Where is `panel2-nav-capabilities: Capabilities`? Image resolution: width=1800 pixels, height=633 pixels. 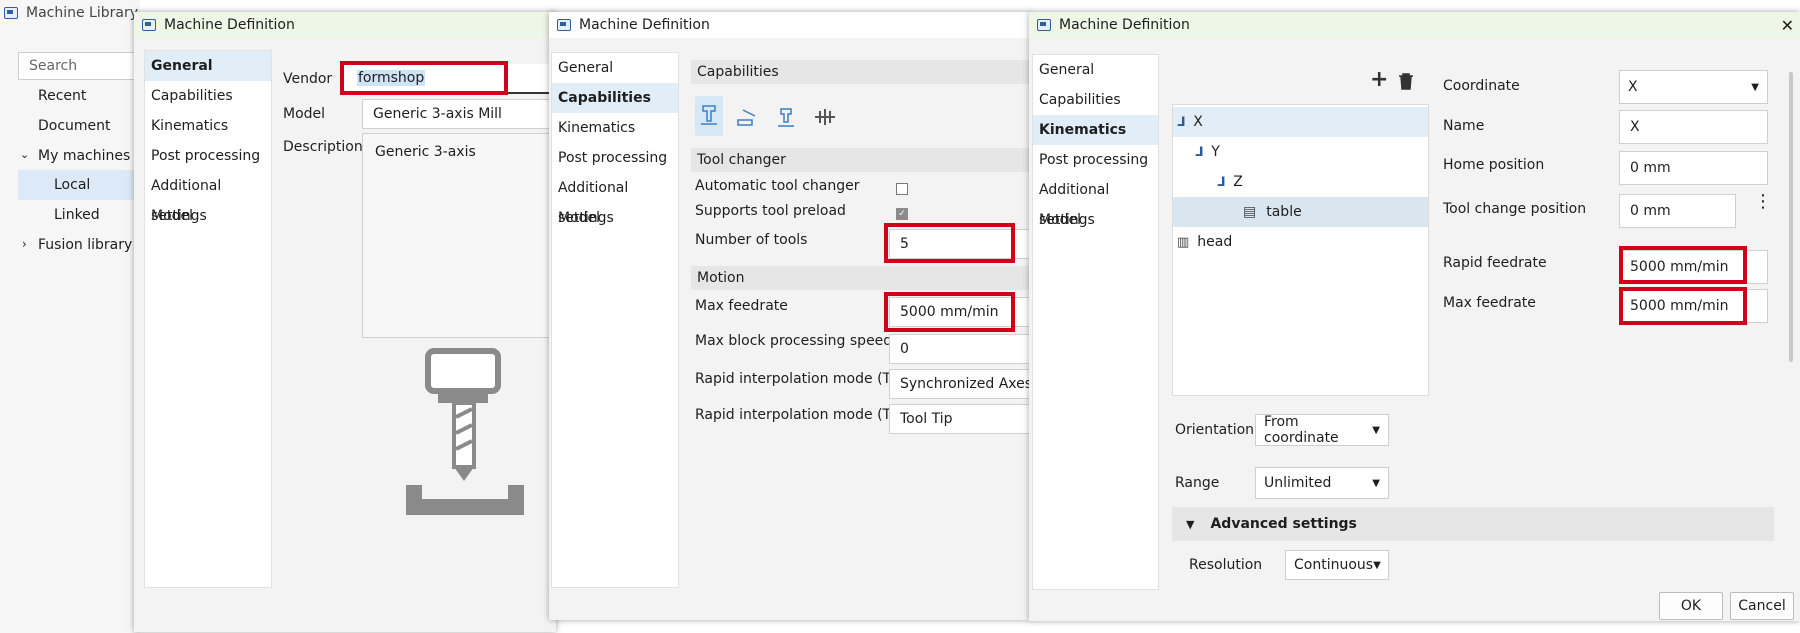
panel2-nav-capabilities: Capabilities is located at coordinates (615, 98).